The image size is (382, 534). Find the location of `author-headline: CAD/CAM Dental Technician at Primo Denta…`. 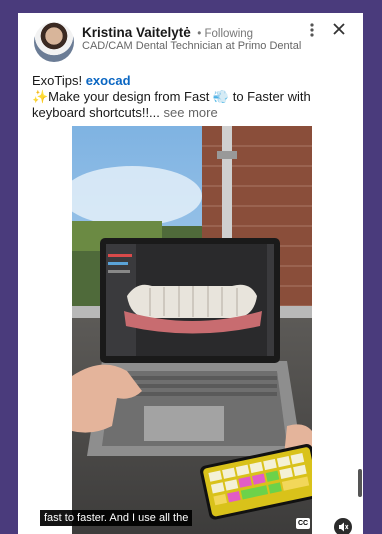

author-headline: CAD/CAM Dental Technician at Primo Denta… is located at coordinates (192, 46).